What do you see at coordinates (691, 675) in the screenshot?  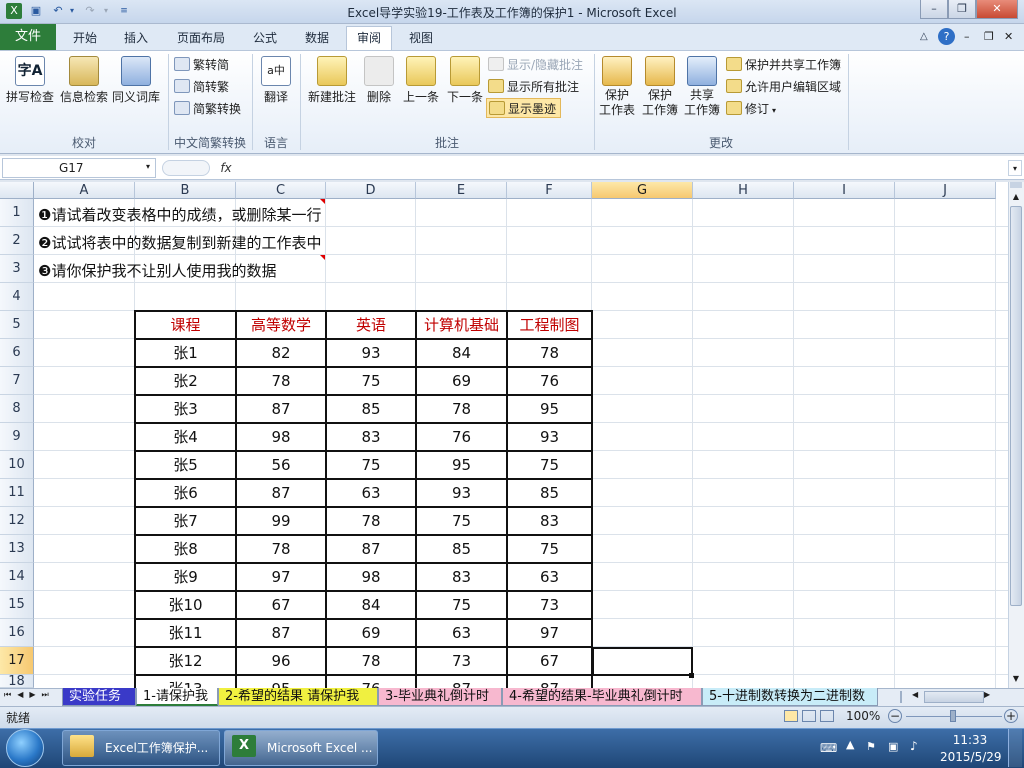 I see `fill-handle` at bounding box center [691, 675].